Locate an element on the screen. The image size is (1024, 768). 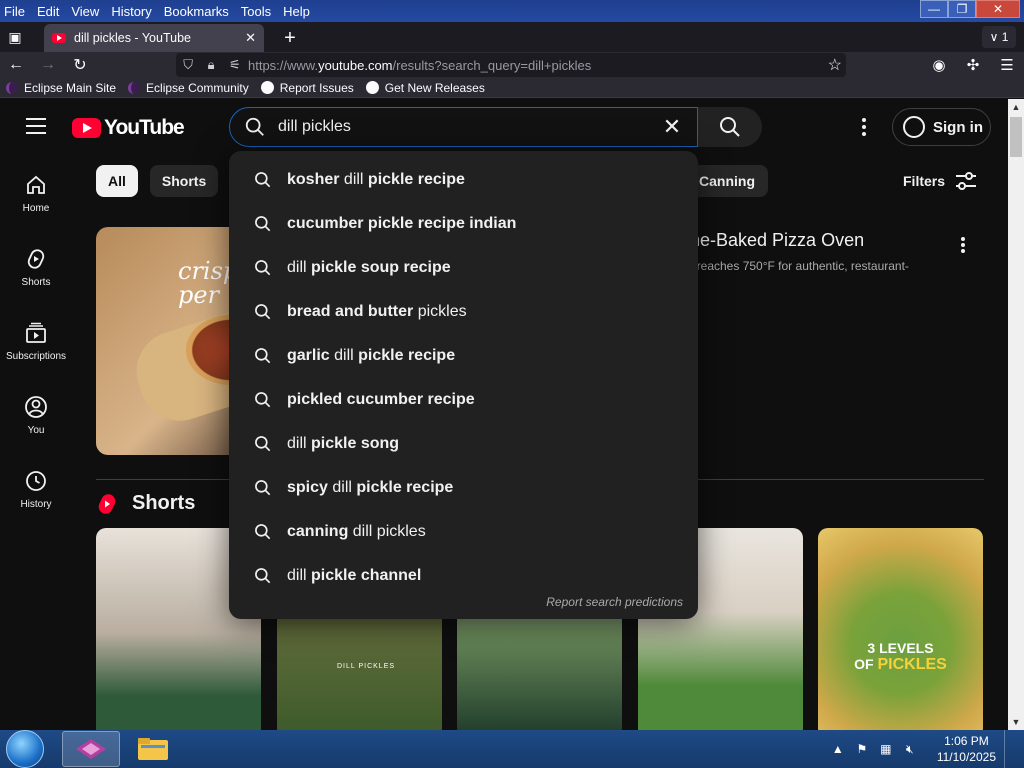
suggestion-item: cucumber pickle recipe indian is located at coordinates (463, 224).